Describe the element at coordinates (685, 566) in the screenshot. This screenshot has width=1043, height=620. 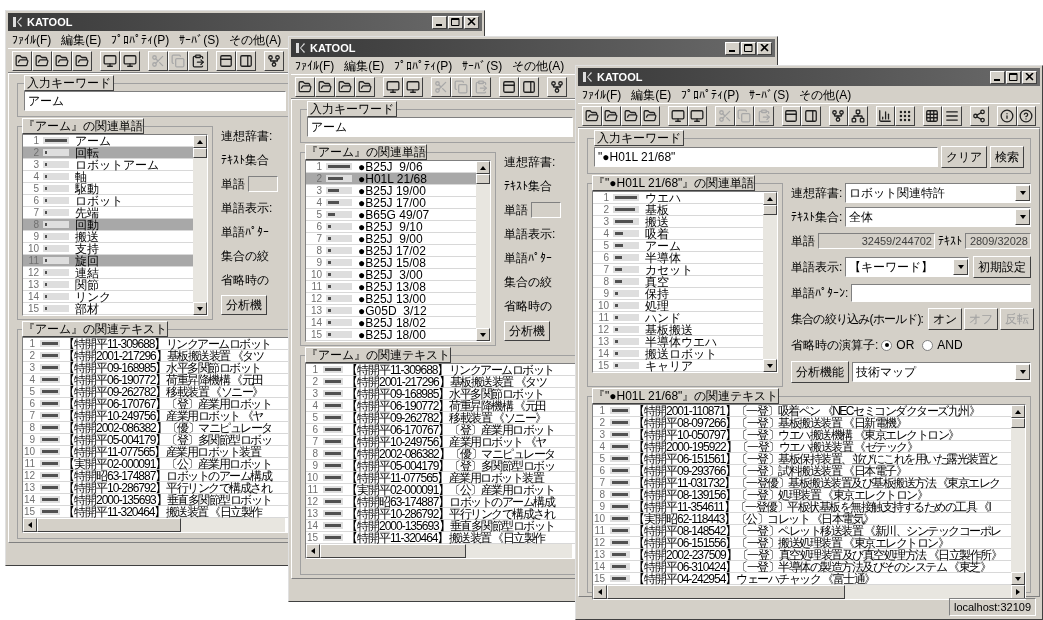
I see `patent-number: 【特開平06-310424】` at that location.